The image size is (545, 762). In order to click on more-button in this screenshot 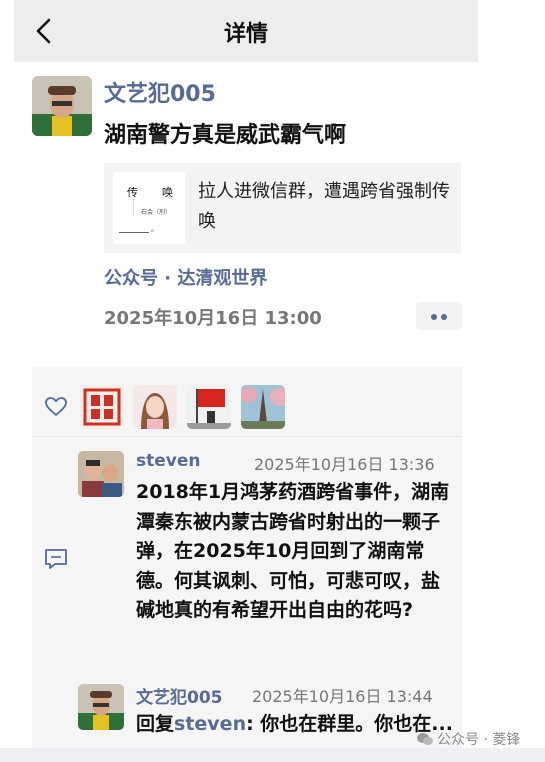, I will do `click(439, 316)`.